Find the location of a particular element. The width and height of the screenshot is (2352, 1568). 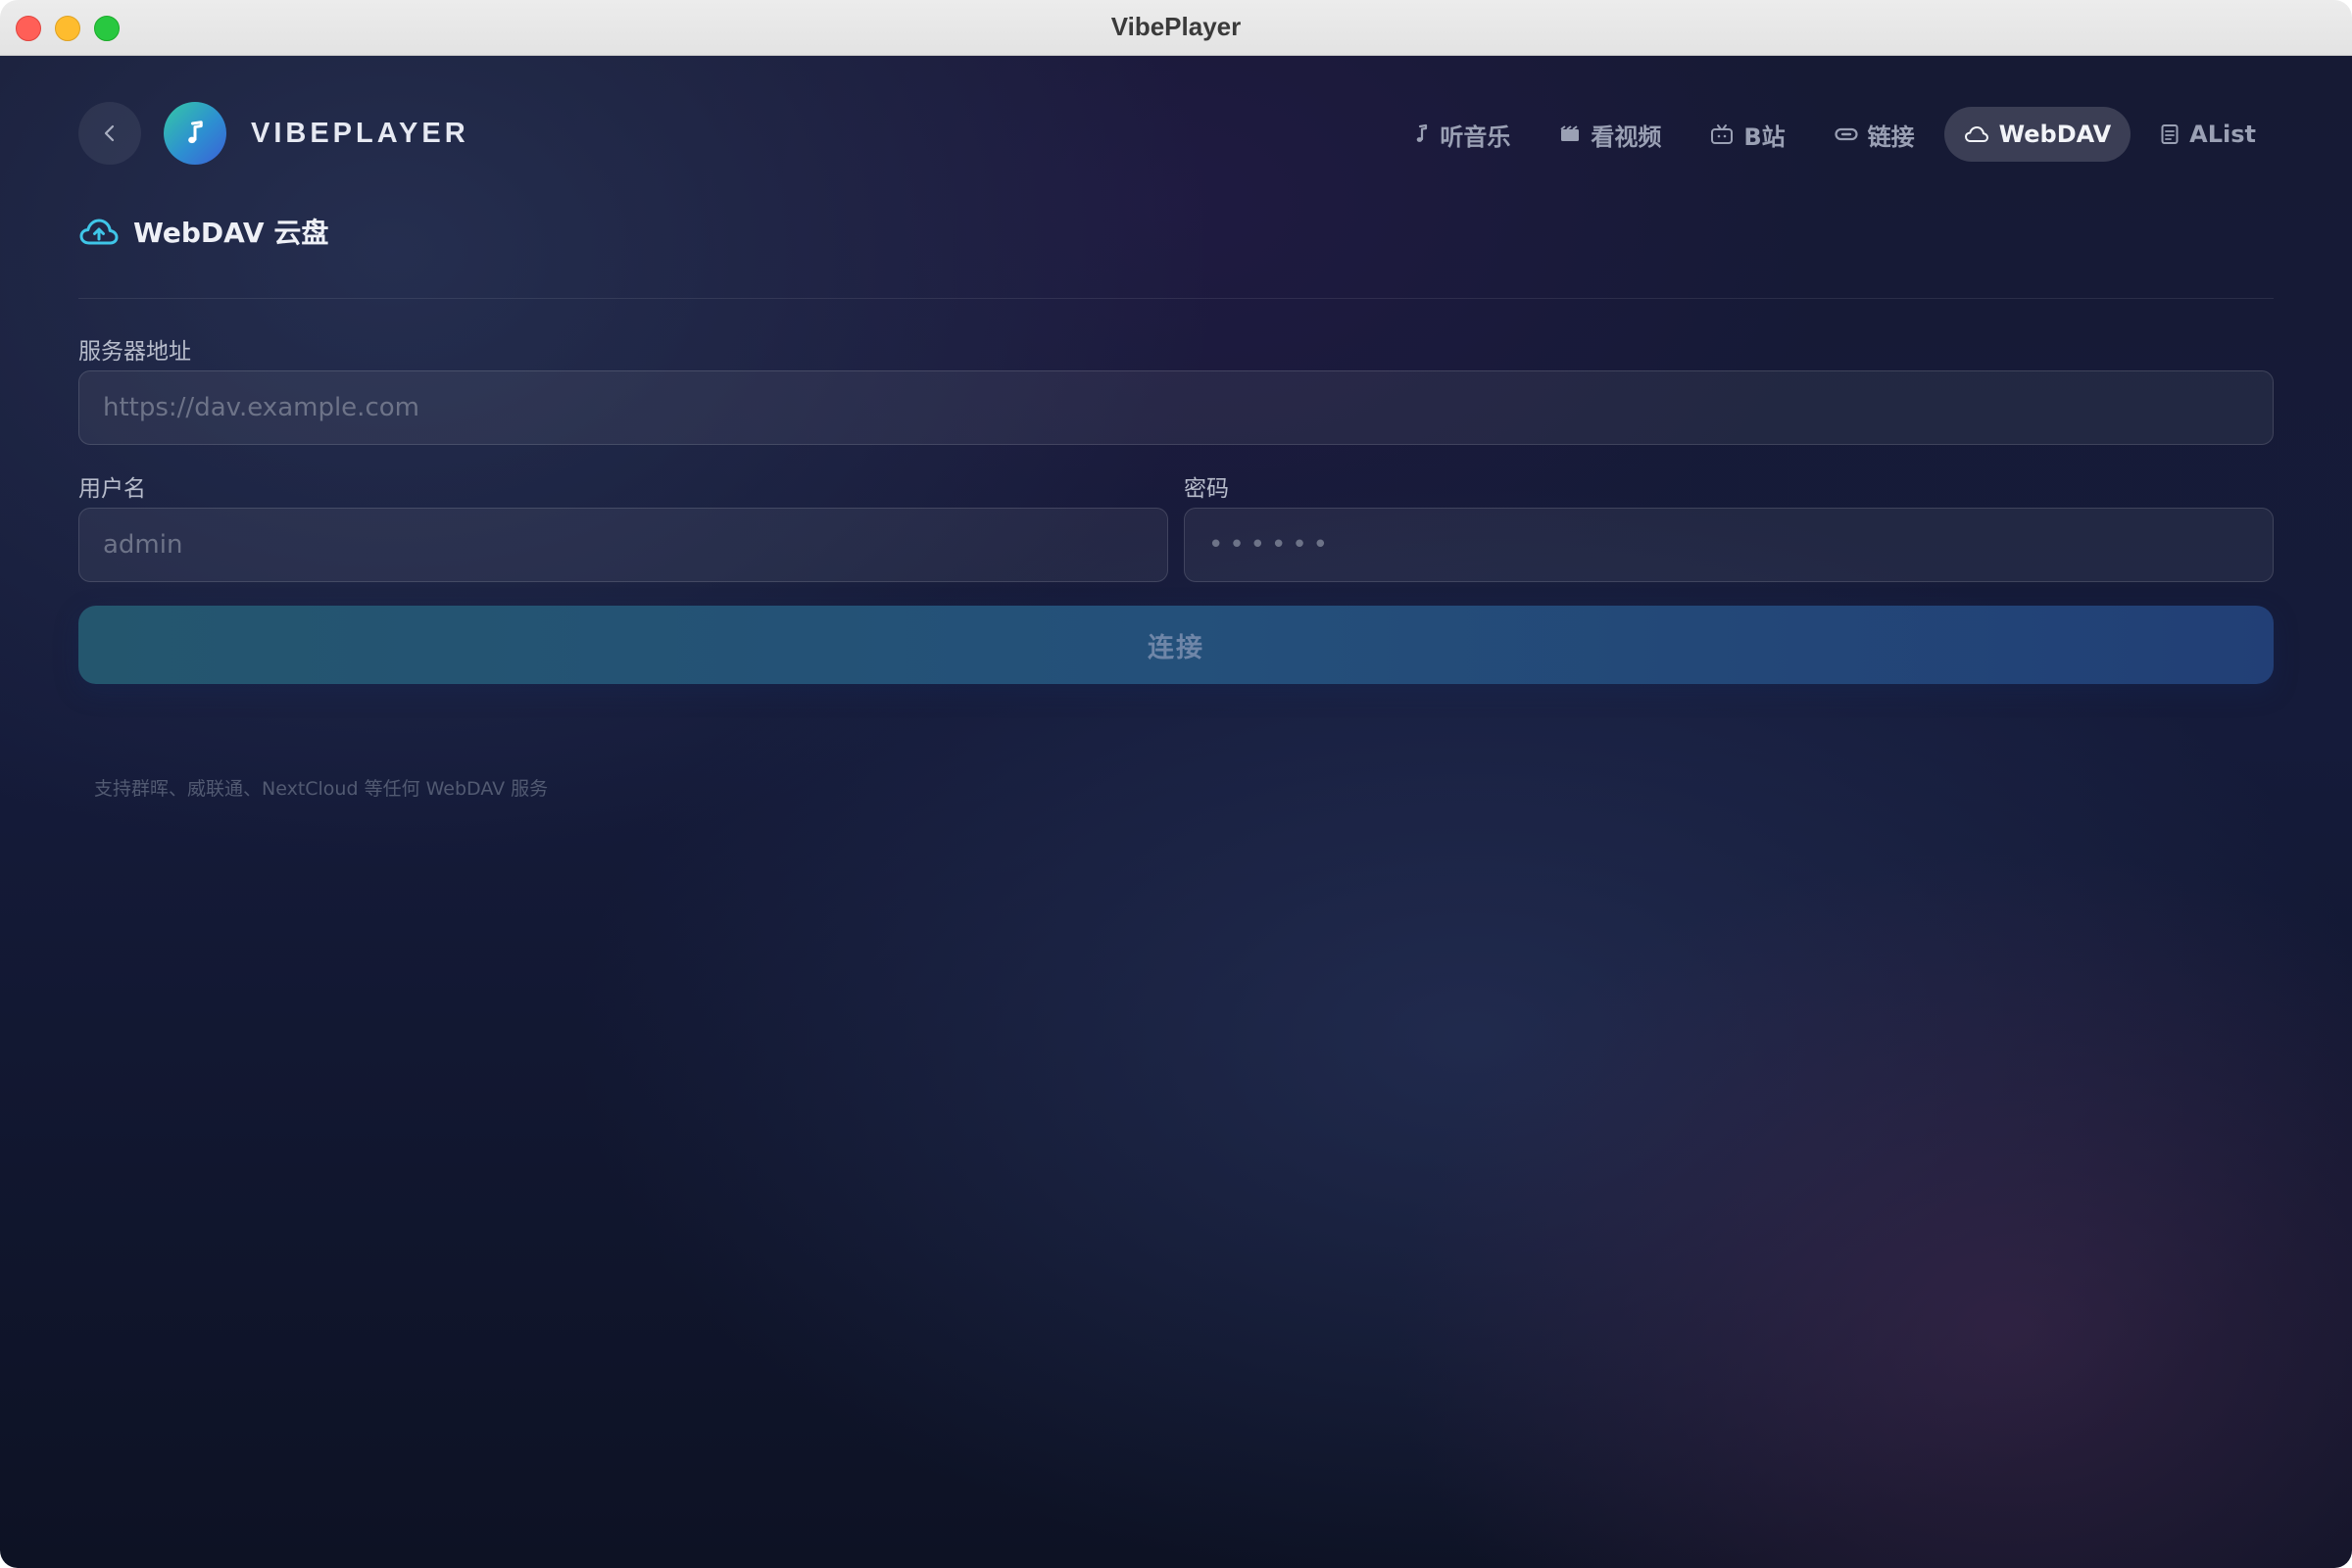

password-input is located at coordinates (1729, 545).